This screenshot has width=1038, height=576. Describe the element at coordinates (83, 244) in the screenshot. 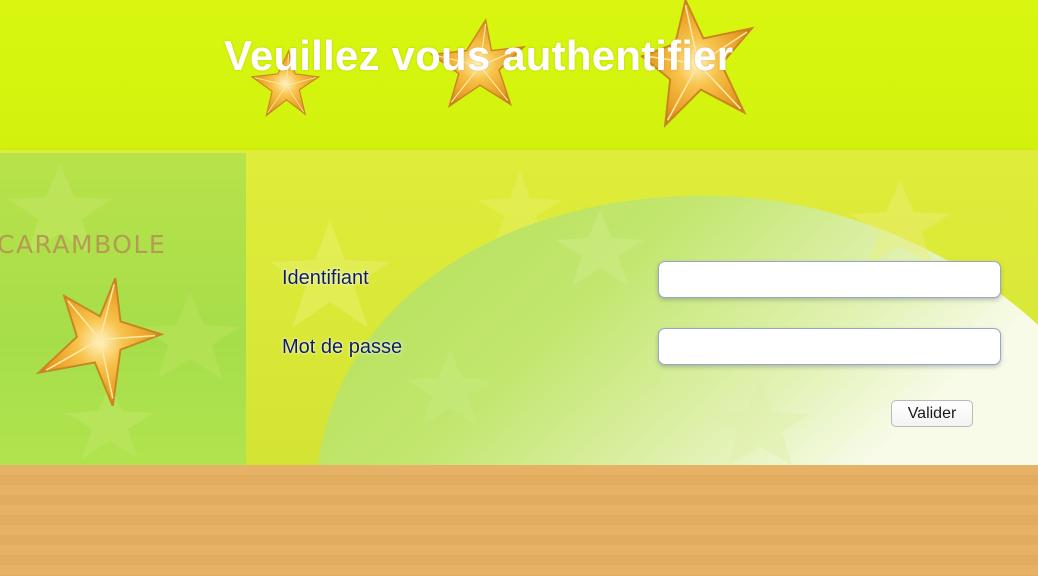

I see `brand-name: CARAMBOLE` at that location.